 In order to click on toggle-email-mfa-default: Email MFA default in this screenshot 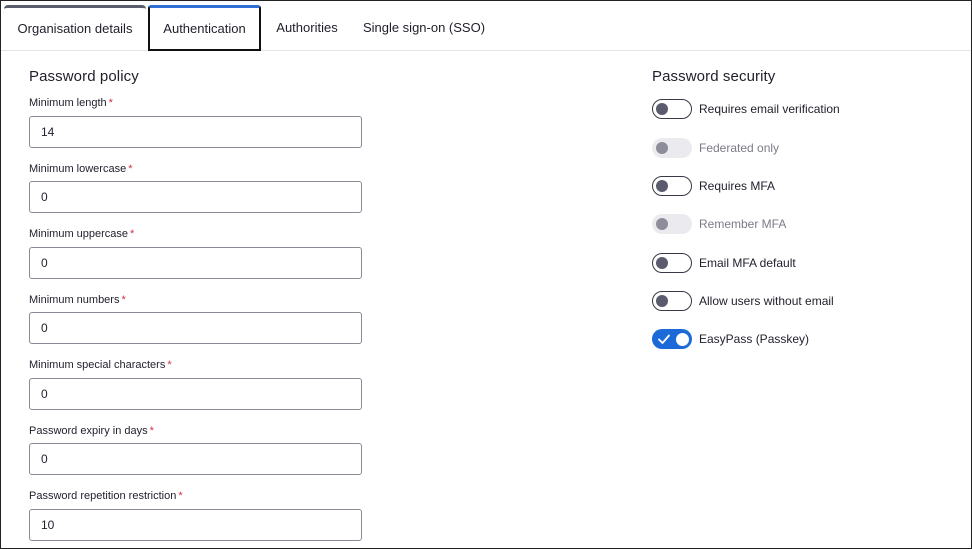, I will do `click(724, 263)`.